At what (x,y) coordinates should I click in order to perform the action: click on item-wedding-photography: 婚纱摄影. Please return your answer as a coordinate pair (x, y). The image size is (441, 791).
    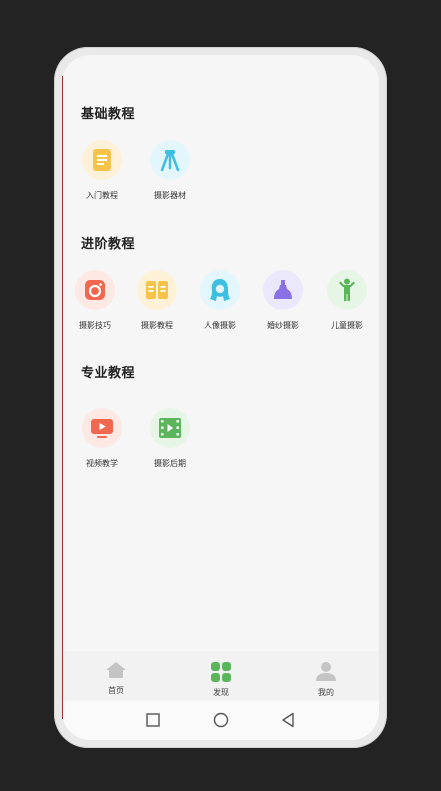
    Looking at the image, I should click on (283, 300).